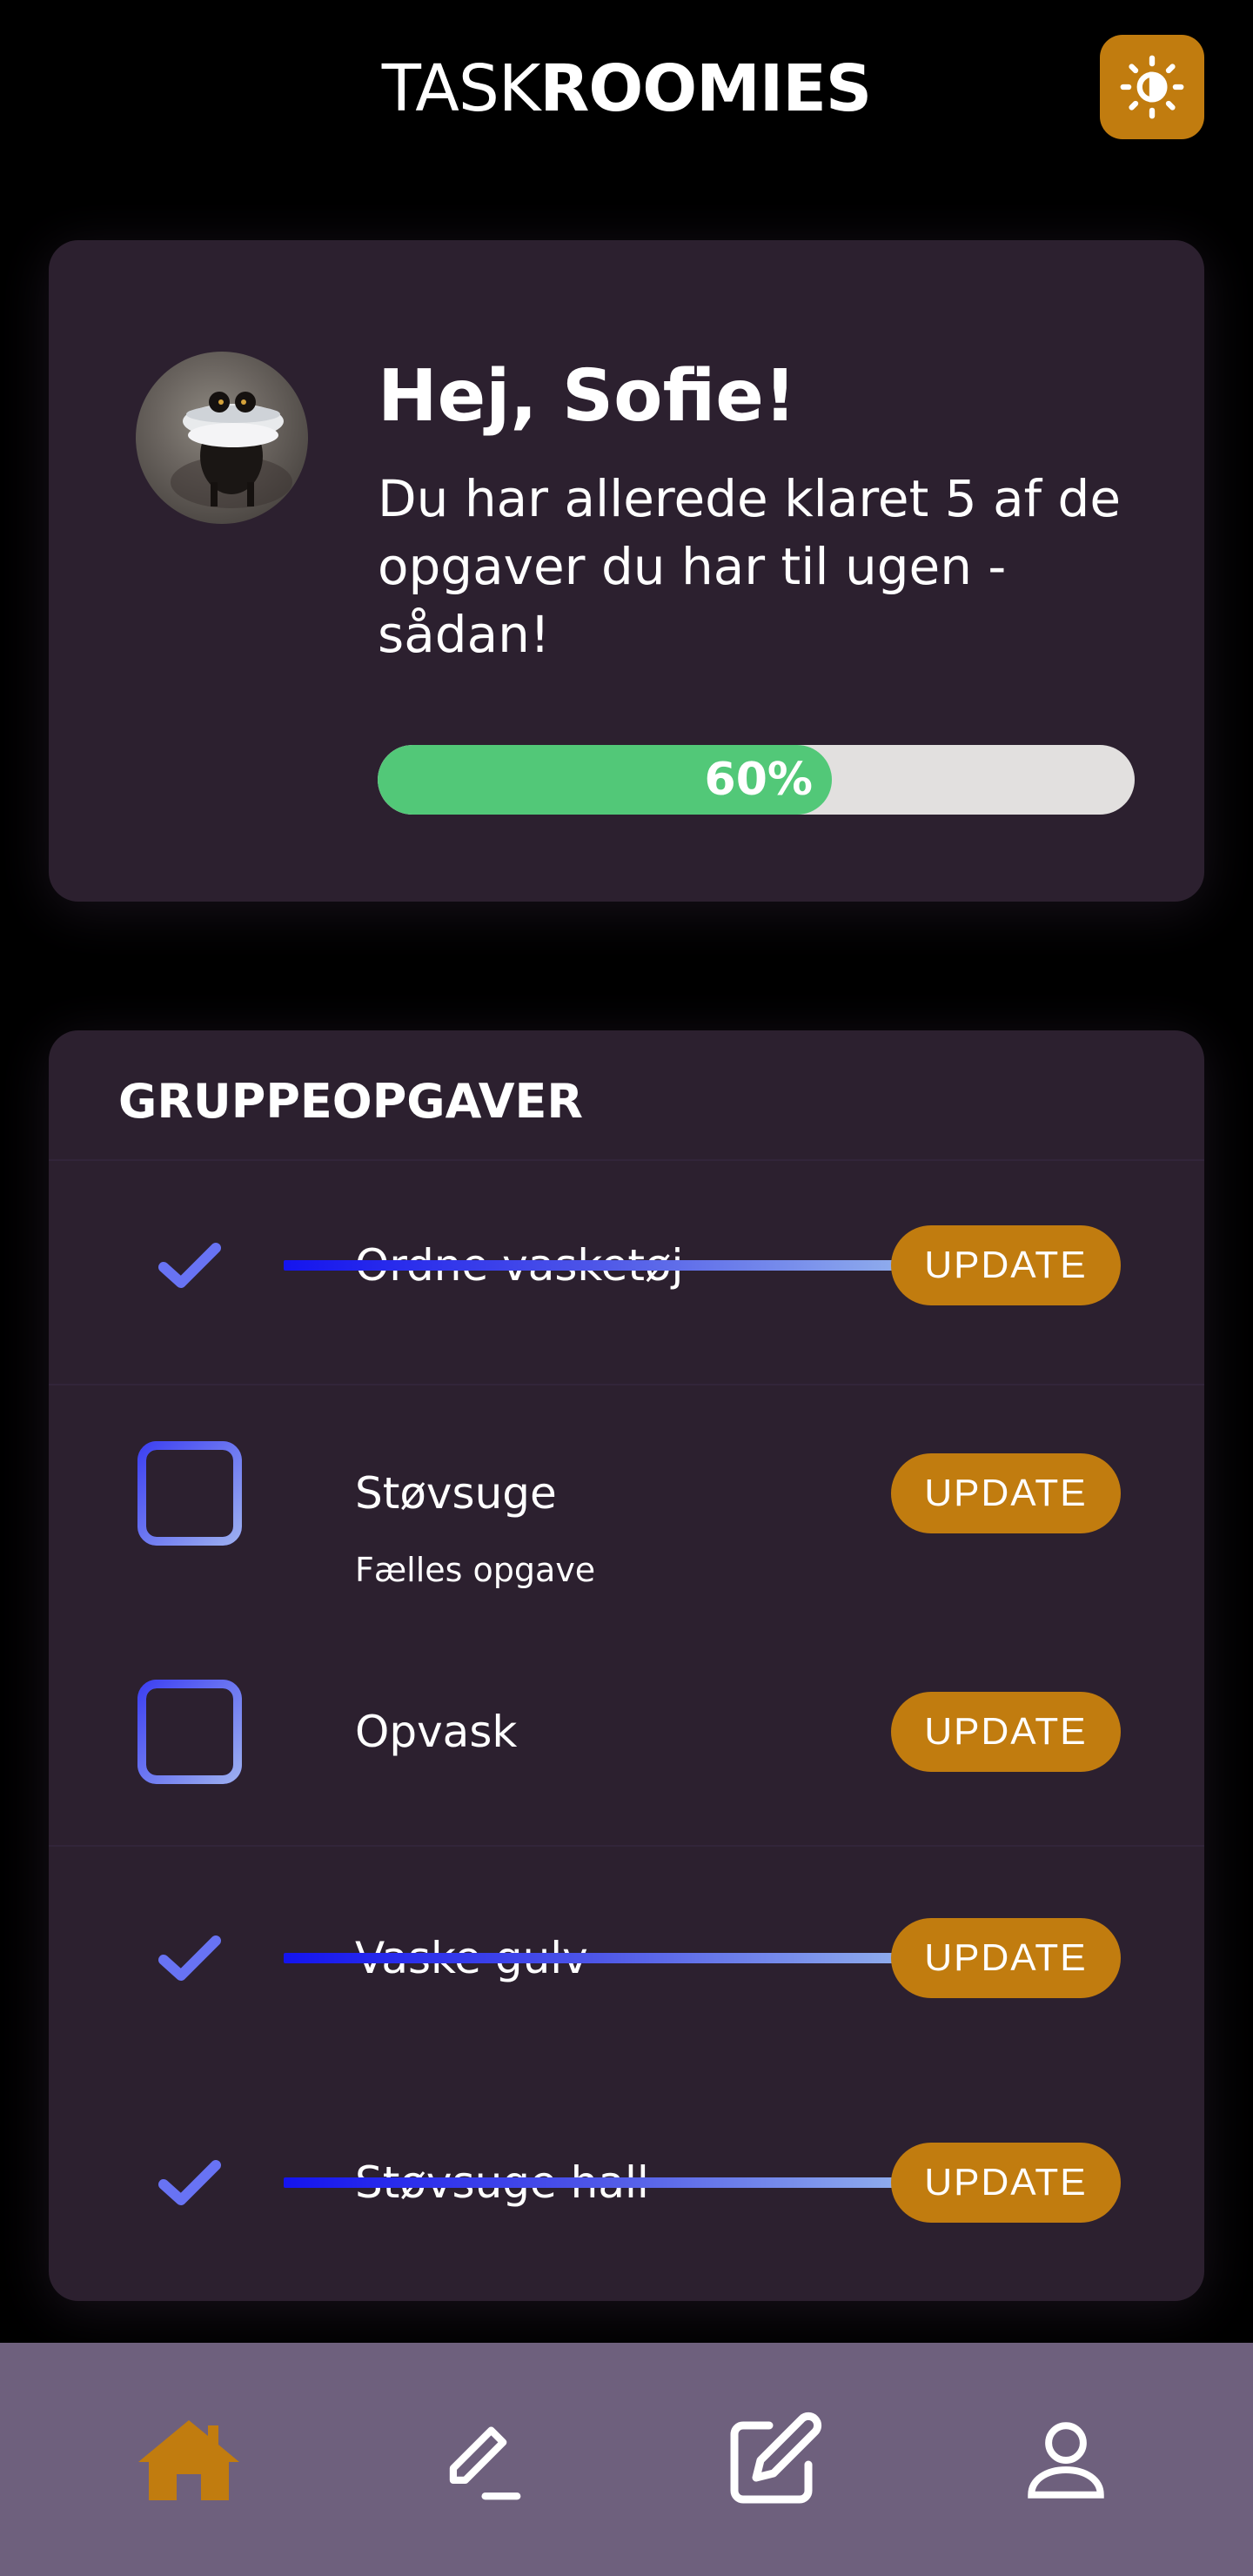 The image size is (1253, 2576). I want to click on task-row: Støvsuge hall UPDATE, so click(626, 2182).